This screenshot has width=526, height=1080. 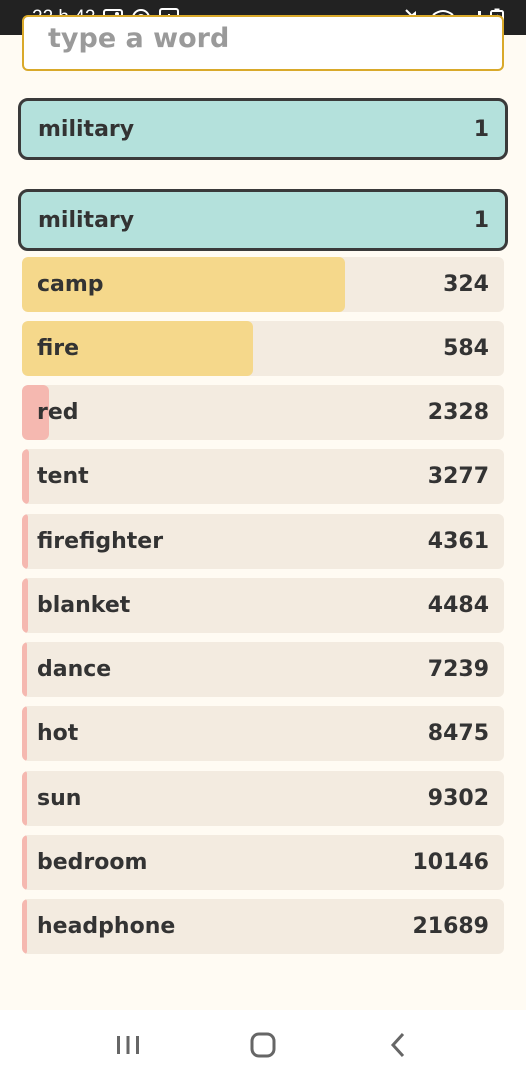 I want to click on guess-row: camp 324, so click(x=263, y=284).